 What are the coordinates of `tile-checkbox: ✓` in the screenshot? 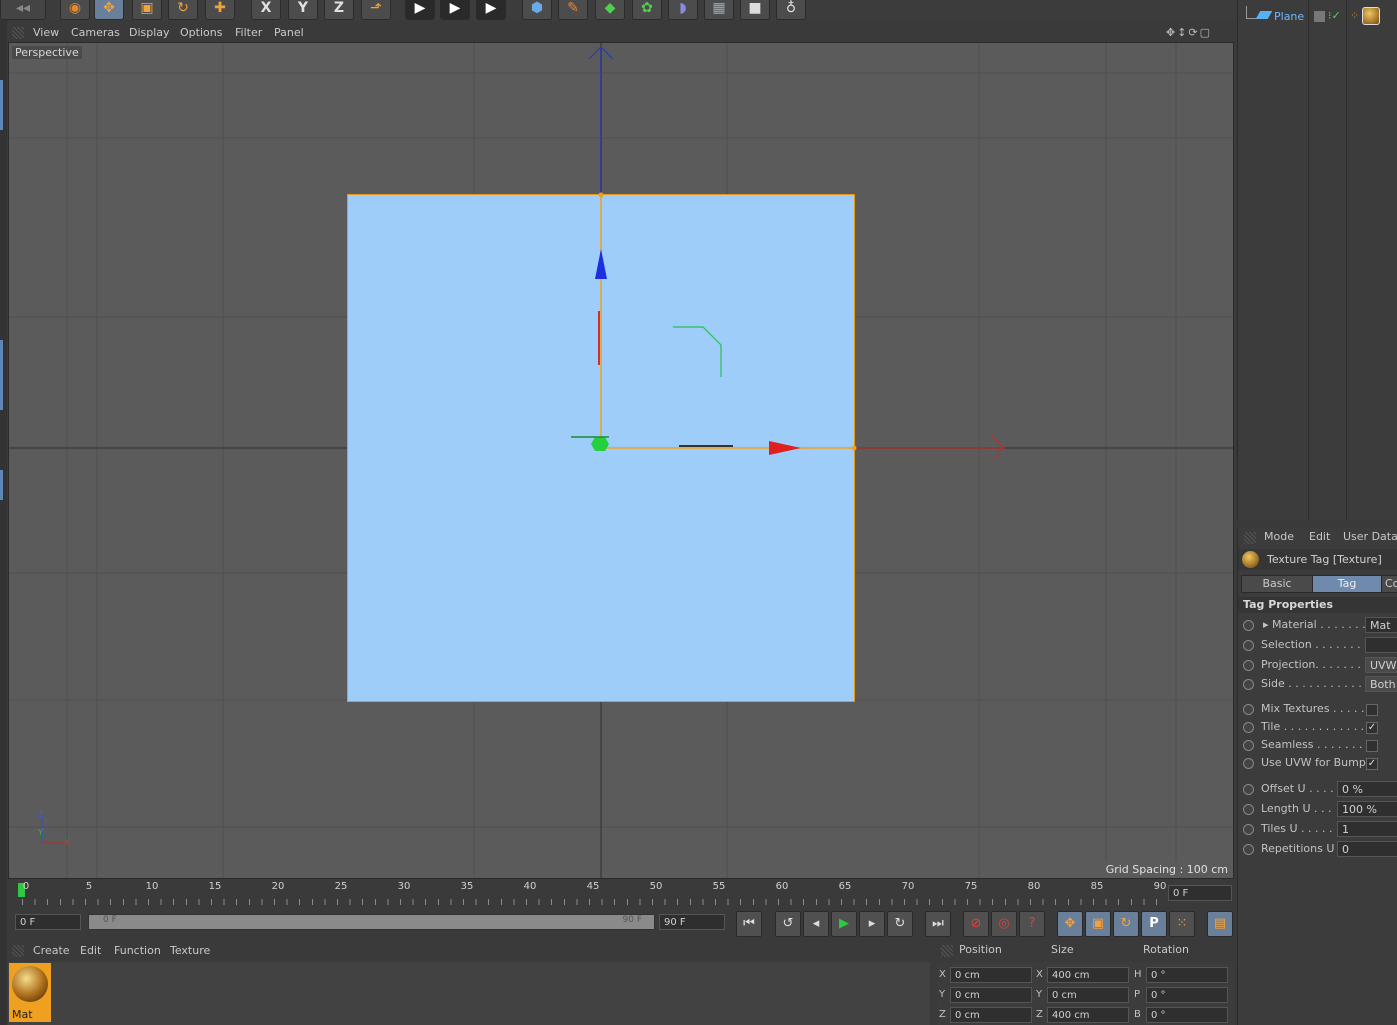 It's located at (1372, 728).